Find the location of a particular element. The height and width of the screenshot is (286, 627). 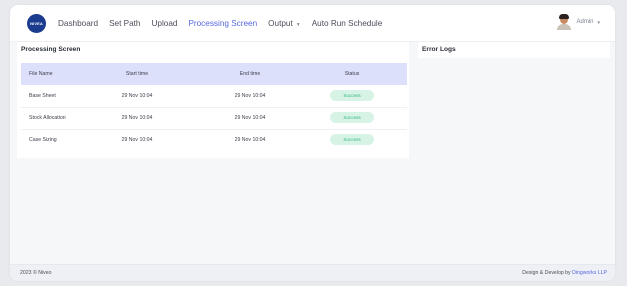

footer-copyright: 2023 © Niveo is located at coordinates (36, 273).